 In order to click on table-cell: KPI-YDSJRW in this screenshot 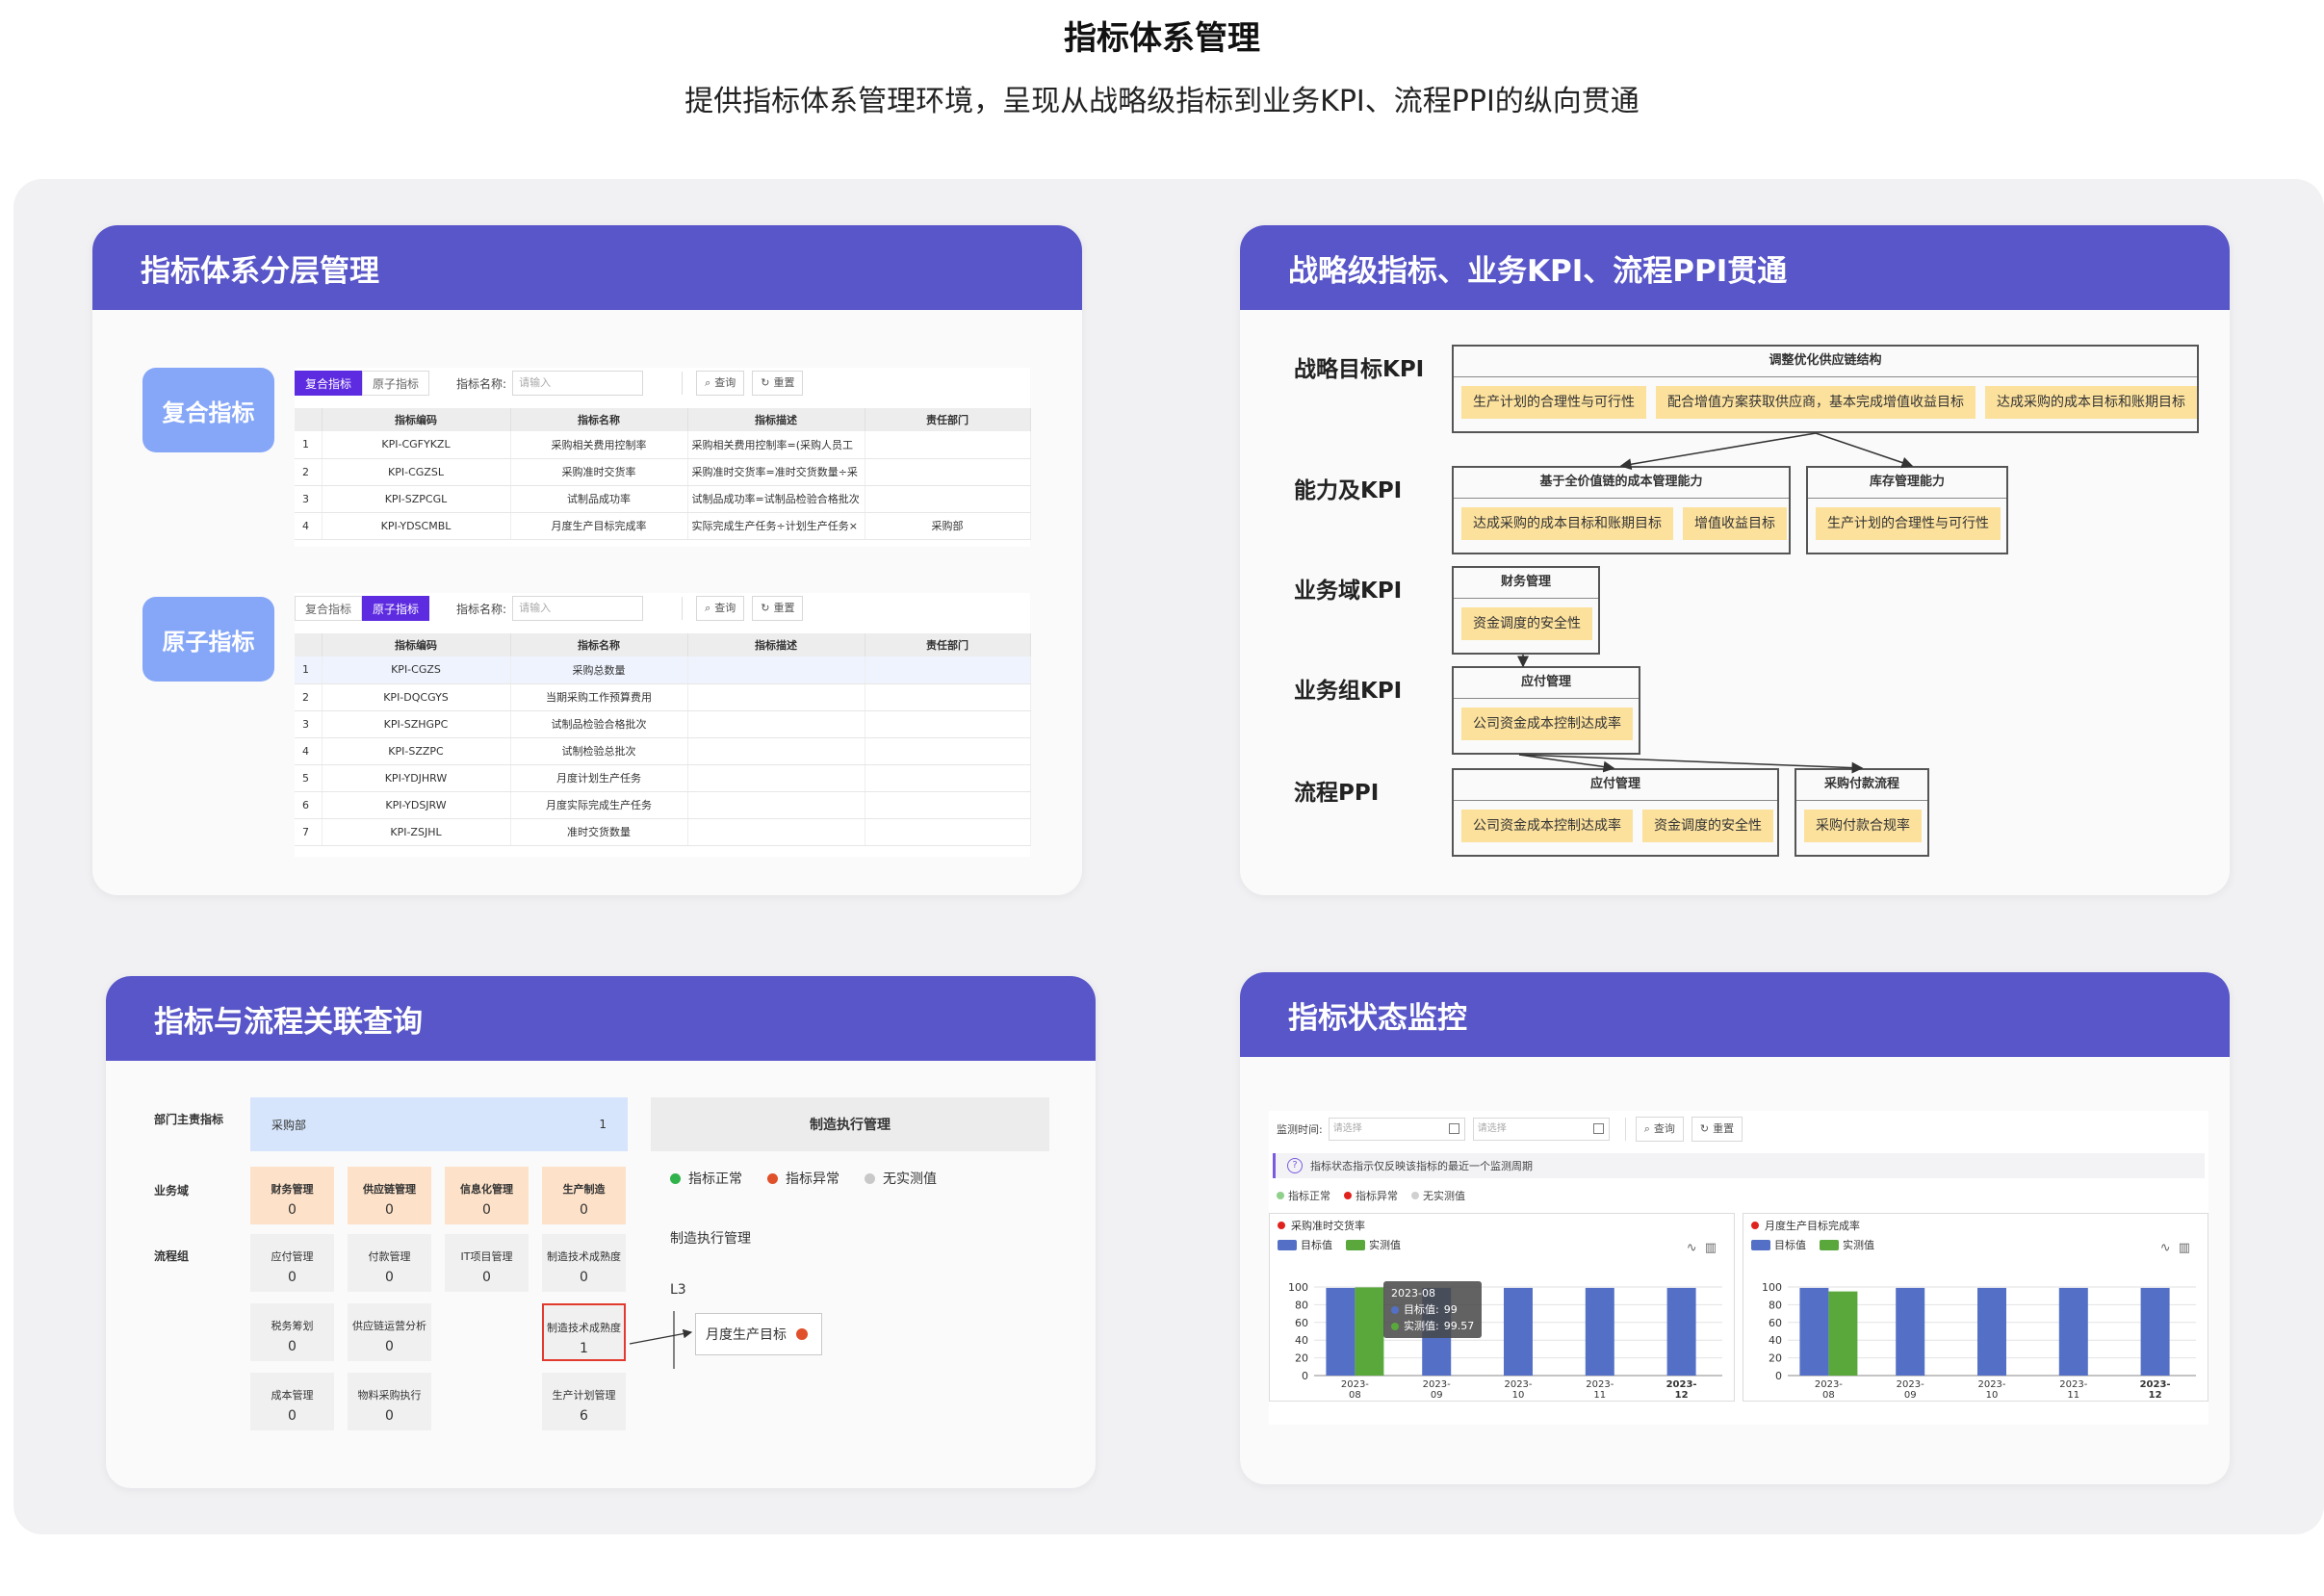, I will do `click(416, 805)`.